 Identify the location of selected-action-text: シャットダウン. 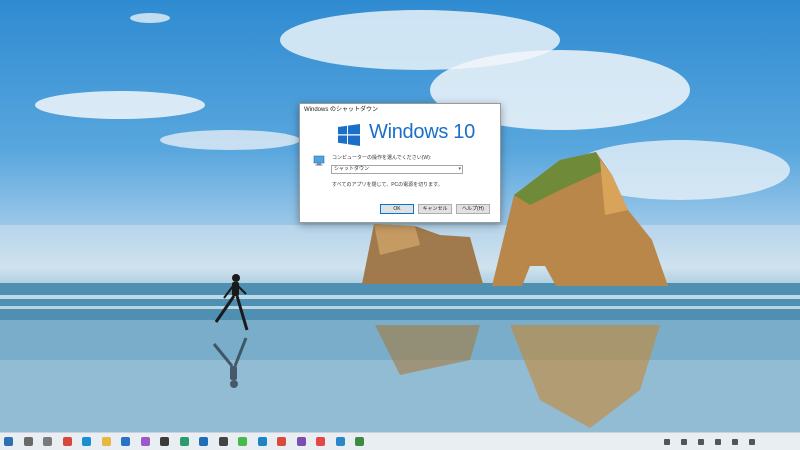
(352, 169).